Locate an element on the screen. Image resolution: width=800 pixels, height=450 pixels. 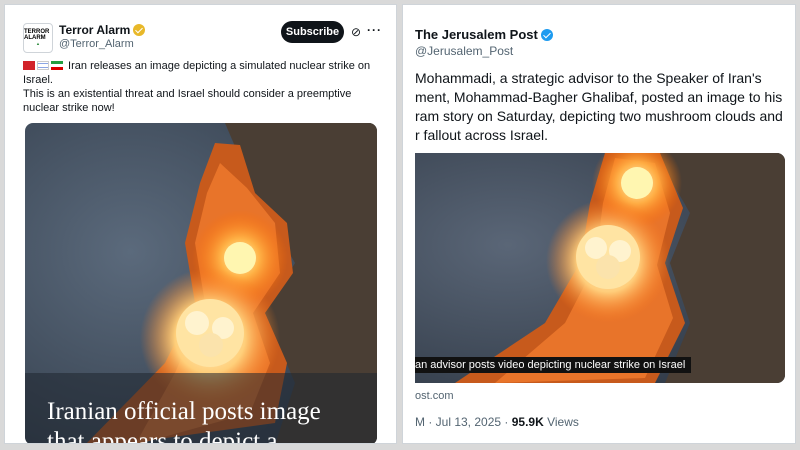
account-name-text: Terror Alarm is located at coordinates (95, 30).